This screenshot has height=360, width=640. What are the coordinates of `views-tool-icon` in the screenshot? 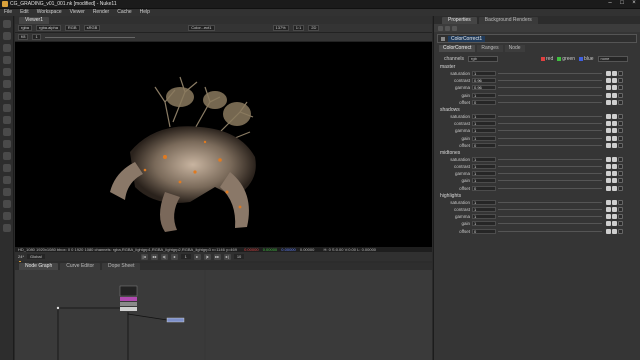 It's located at (7, 144).